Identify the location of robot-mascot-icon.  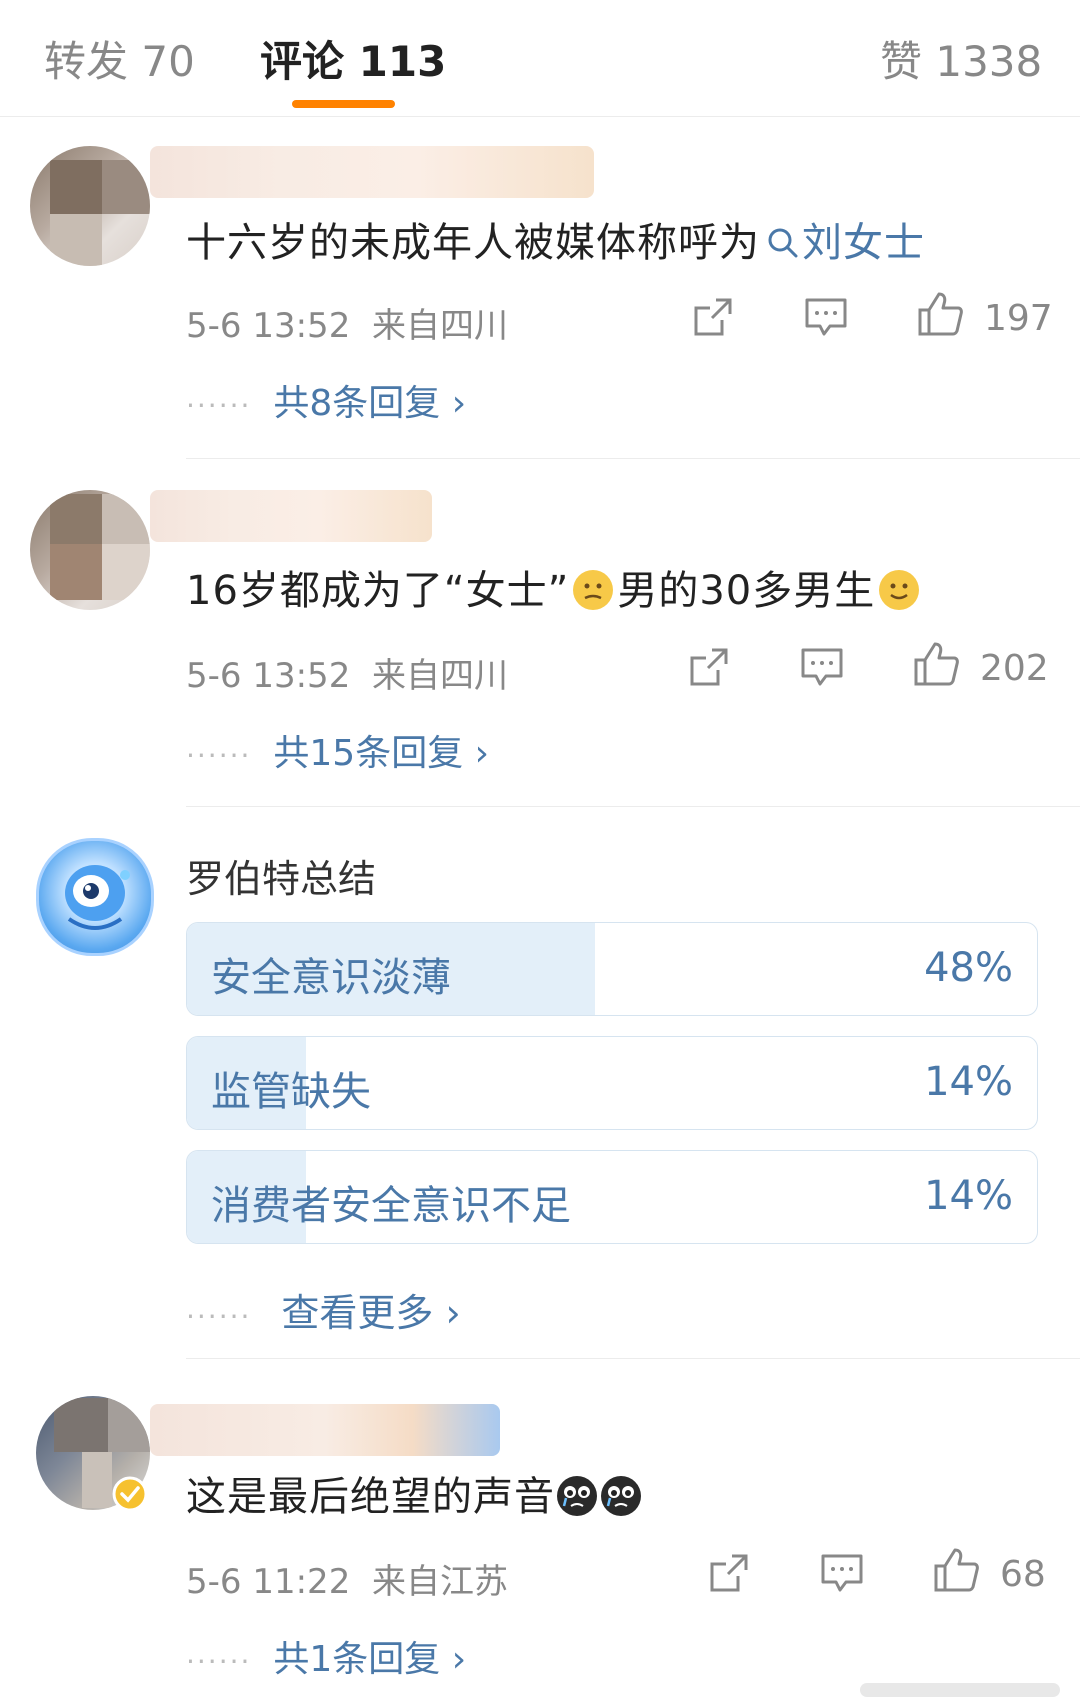
(97, 897).